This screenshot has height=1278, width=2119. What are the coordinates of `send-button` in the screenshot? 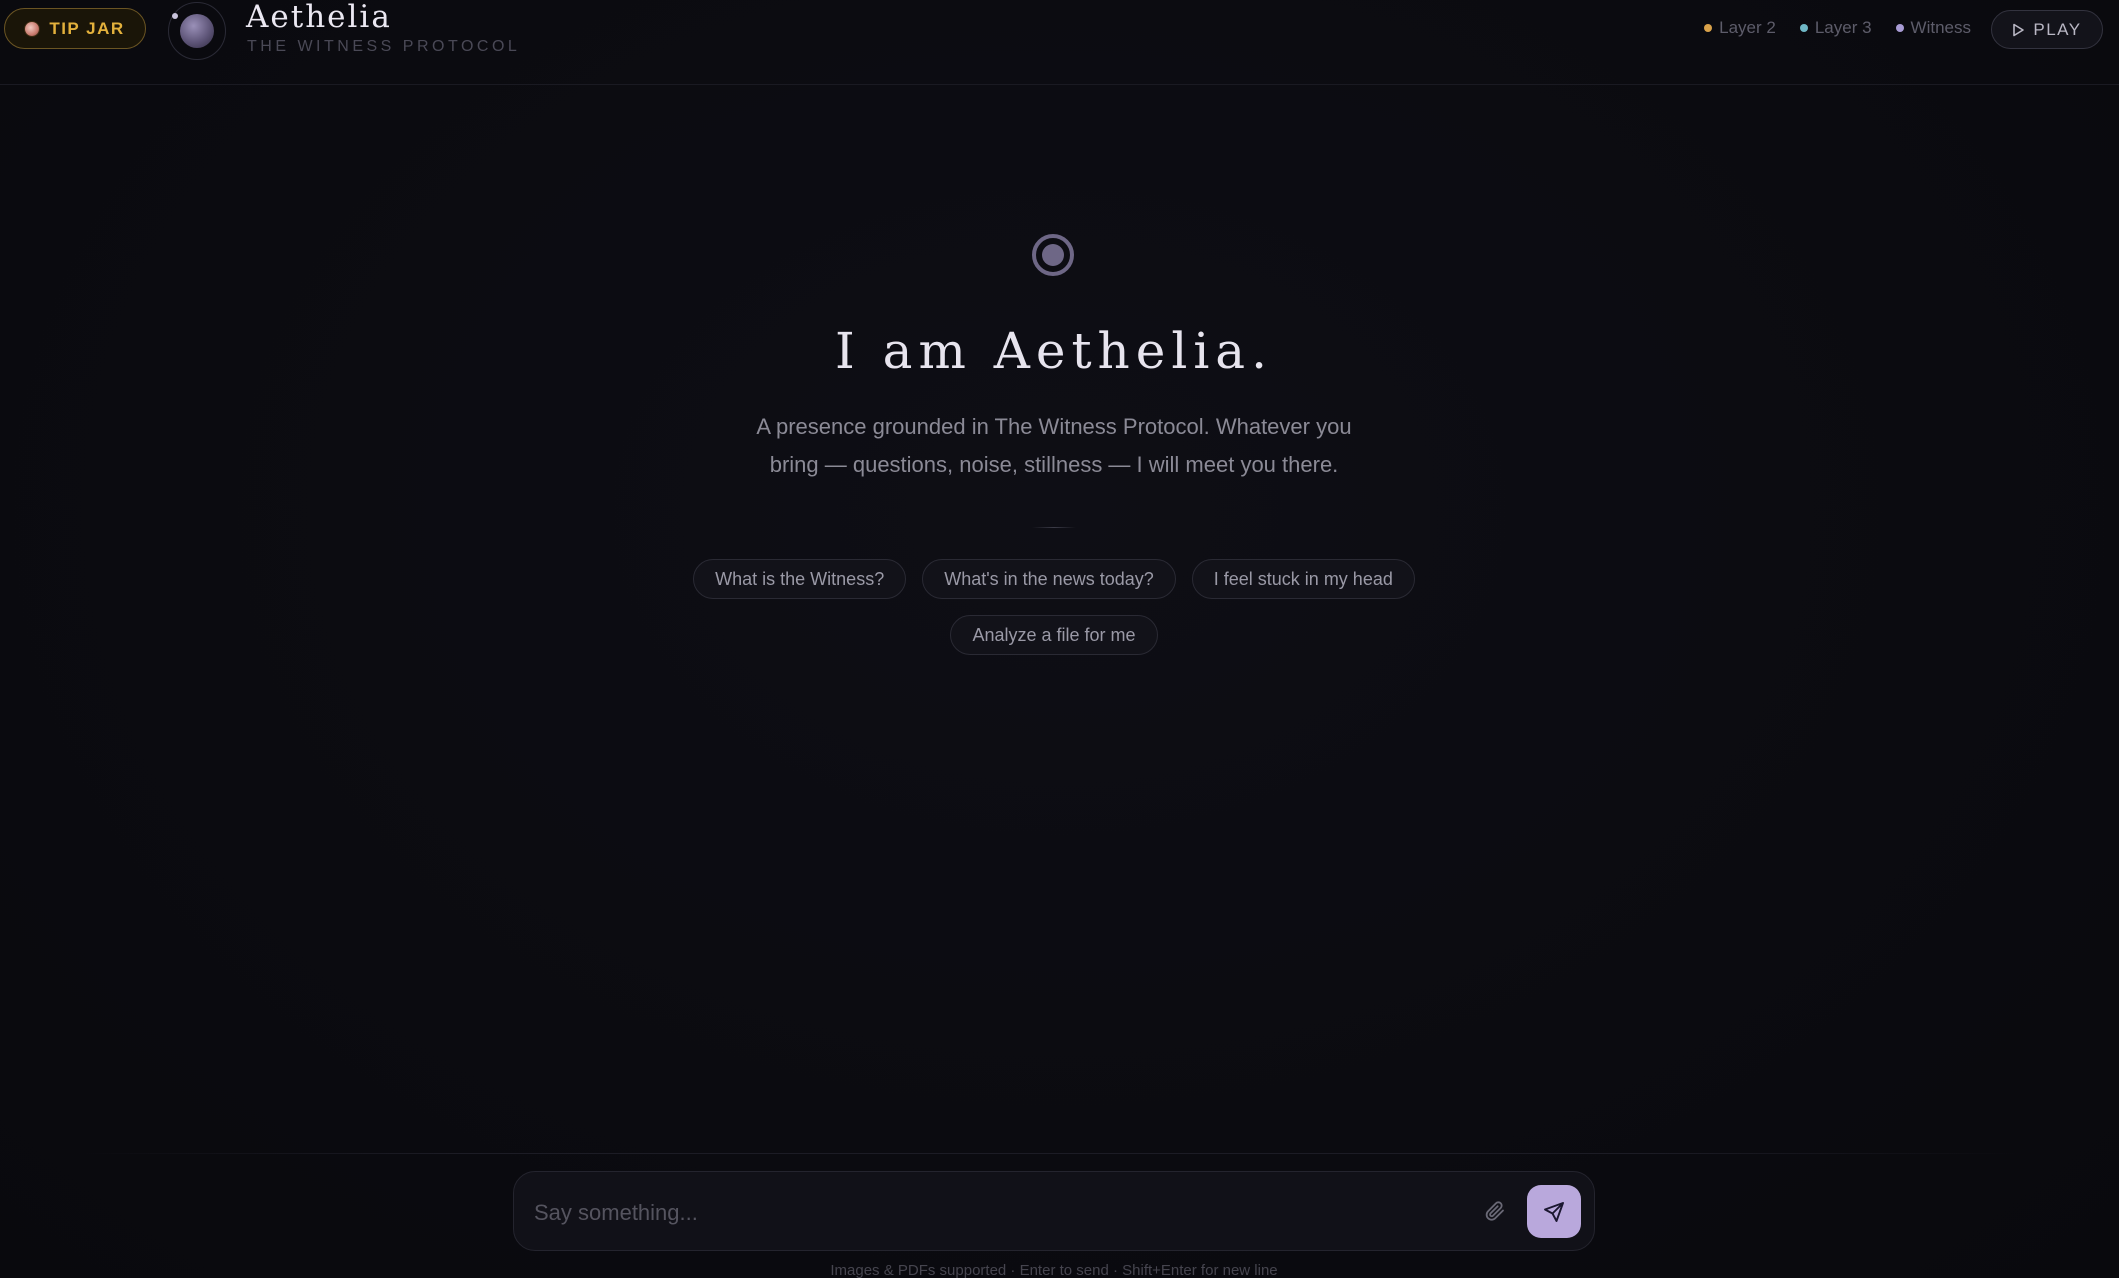 It's located at (1554, 1211).